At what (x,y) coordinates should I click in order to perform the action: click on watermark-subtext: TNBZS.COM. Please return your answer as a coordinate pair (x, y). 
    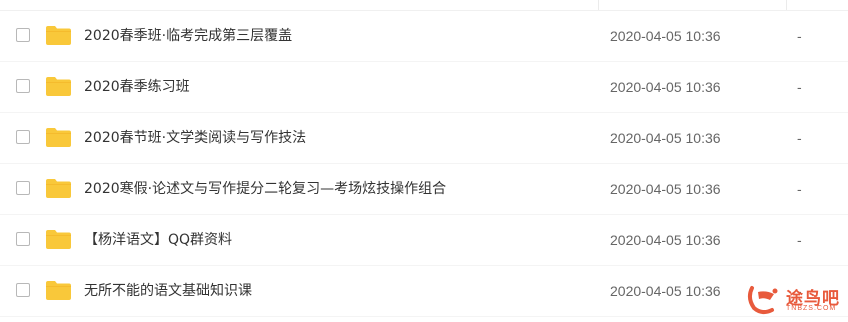
    Looking at the image, I should click on (811, 308).